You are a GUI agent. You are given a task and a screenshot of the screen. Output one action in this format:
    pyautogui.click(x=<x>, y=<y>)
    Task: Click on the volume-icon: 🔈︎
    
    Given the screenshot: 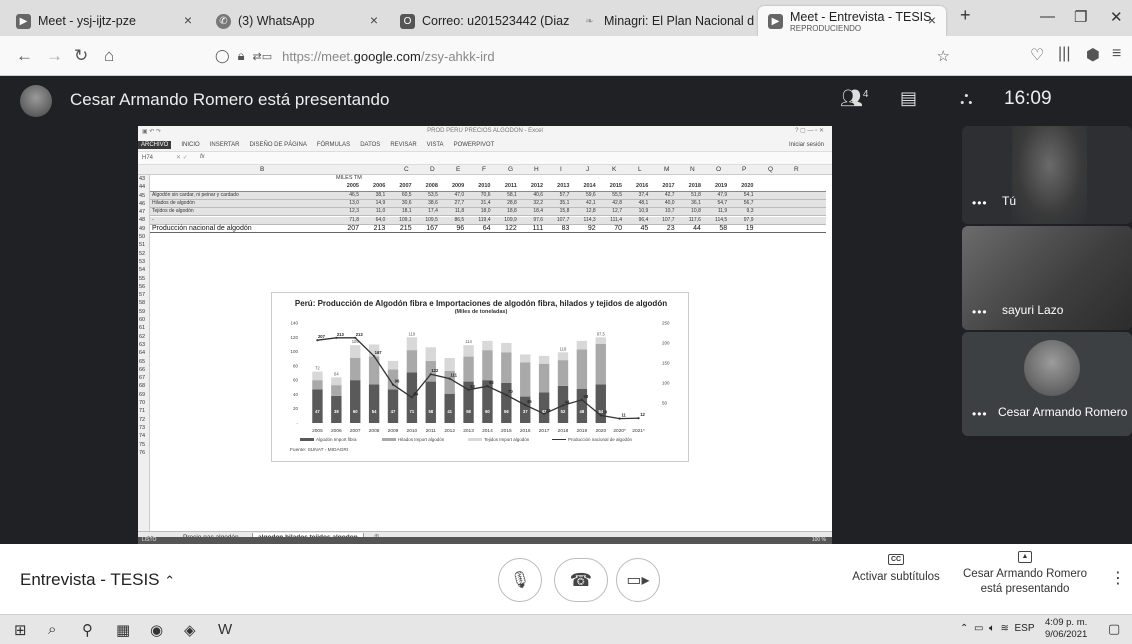 What is the action you would take?
    pyautogui.click(x=992, y=628)
    